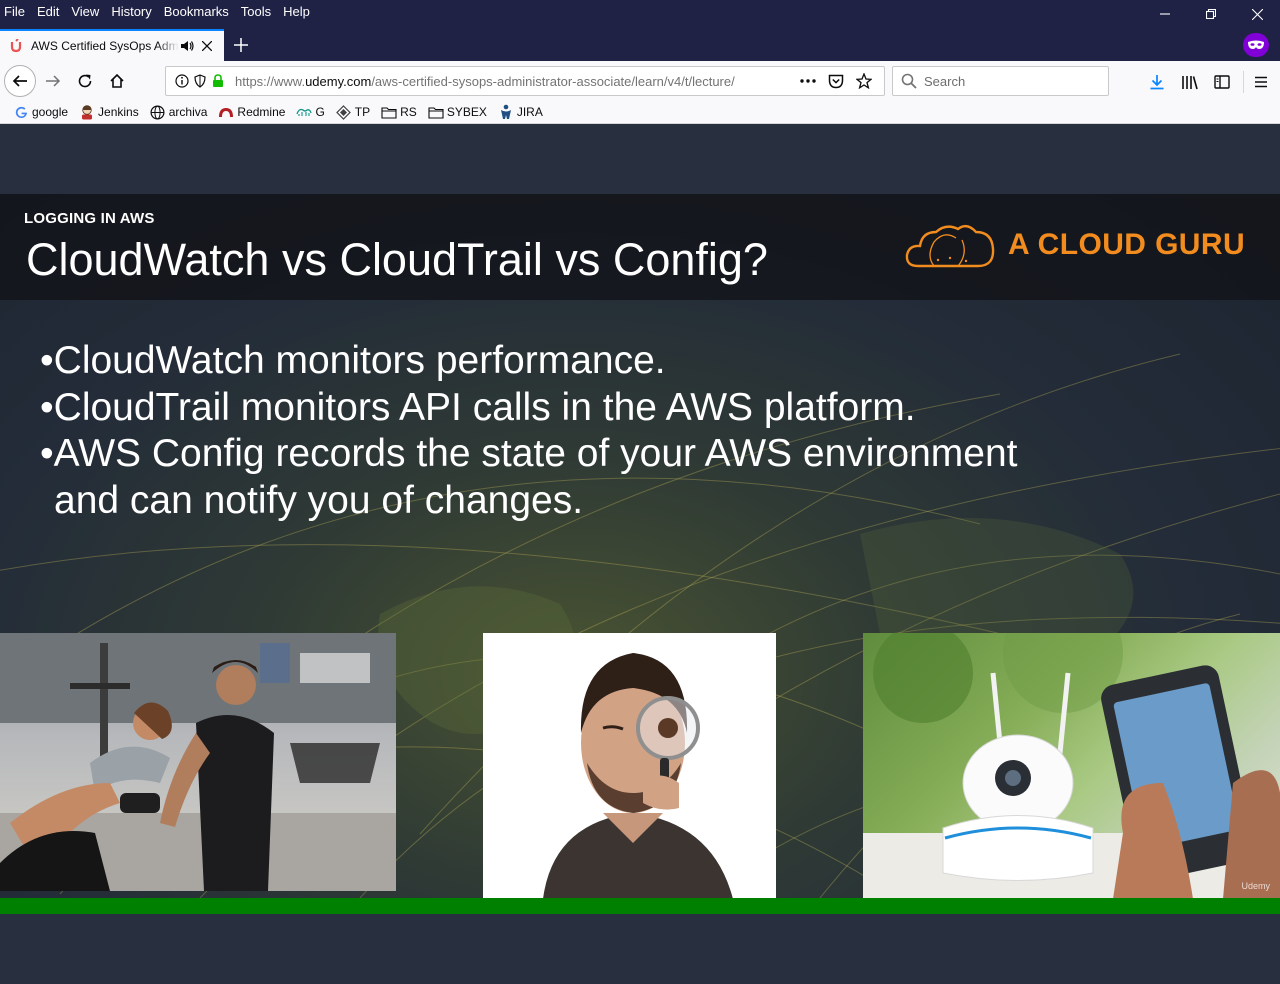 This screenshot has height=984, width=1280. I want to click on home-icon, so click(117, 80).